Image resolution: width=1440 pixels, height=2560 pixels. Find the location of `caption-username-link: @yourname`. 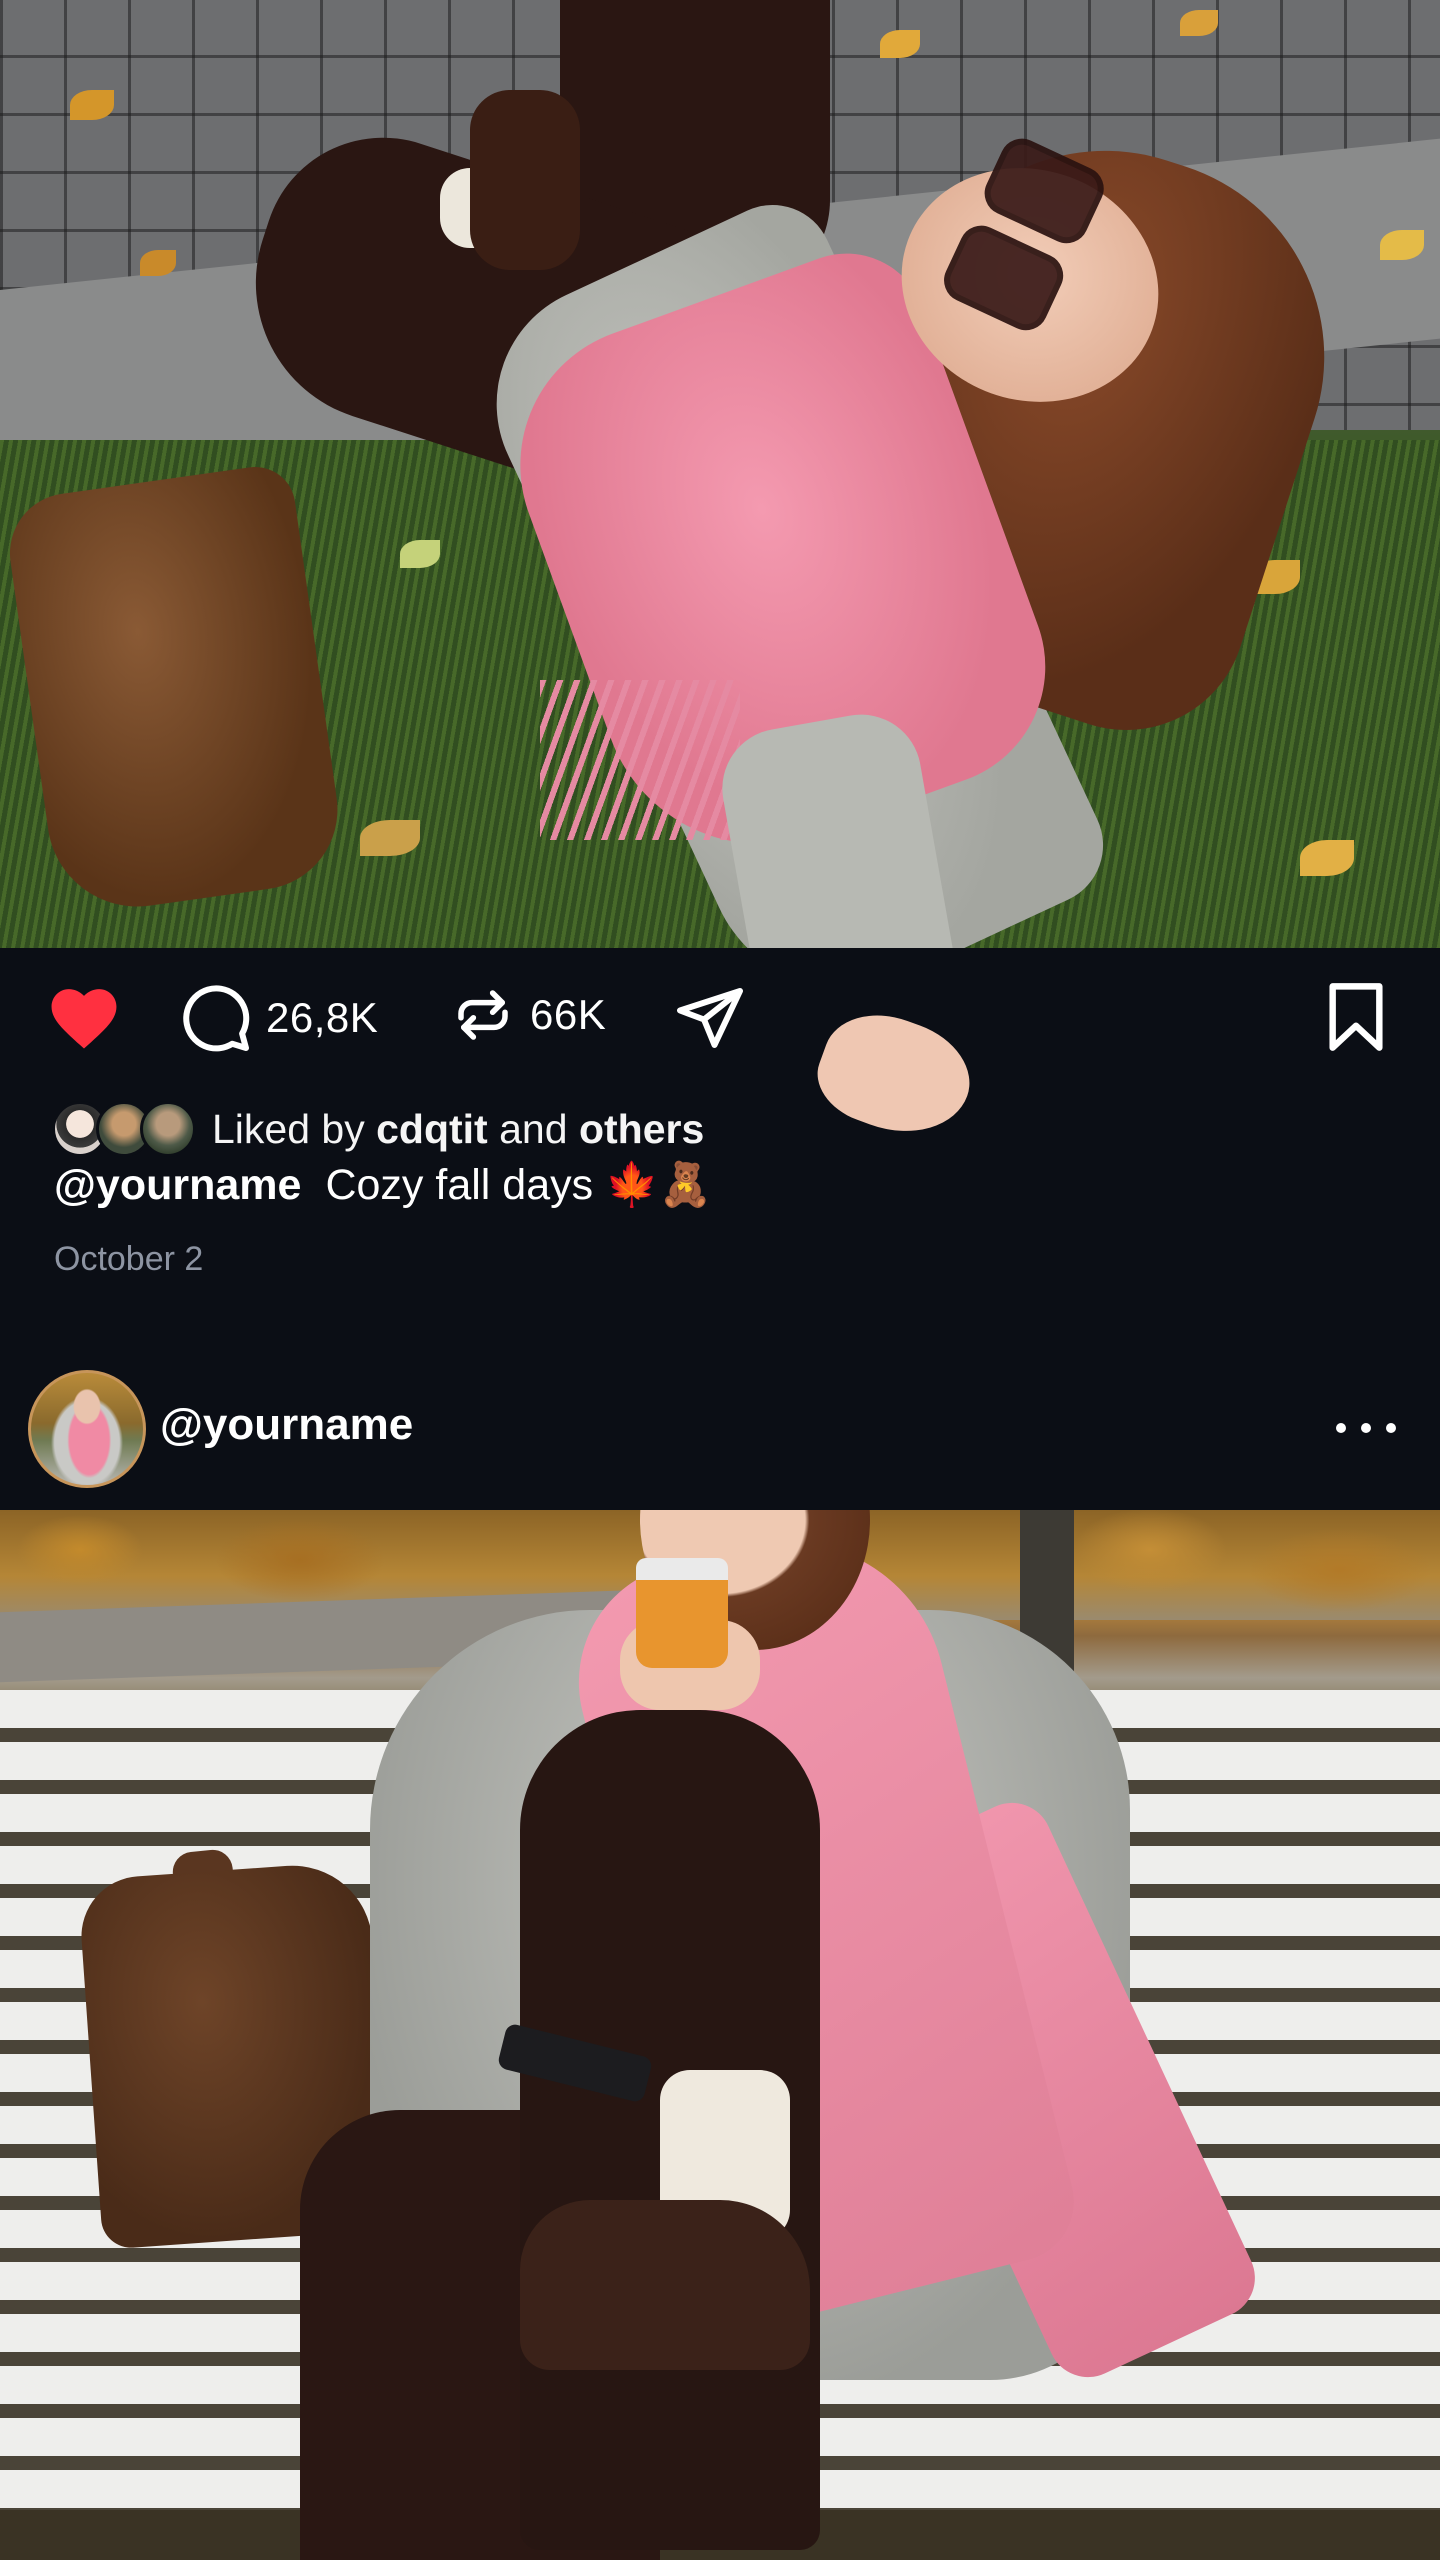

caption-username-link: @yourname is located at coordinates (177, 1185).